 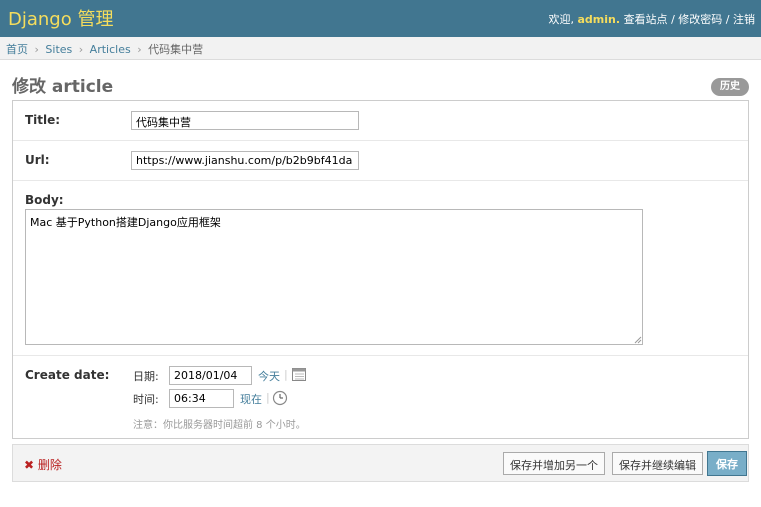 I want to click on breadcrumb-current: 代码集中营, so click(x=176, y=49).